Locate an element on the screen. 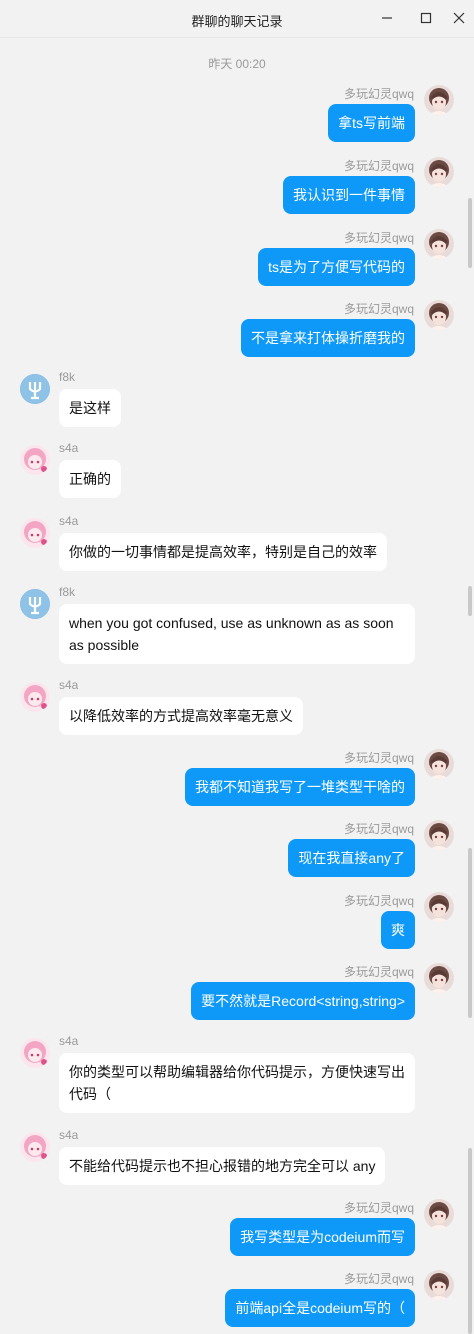  message-bubble: 我认识到一件事情 is located at coordinates (349, 195).